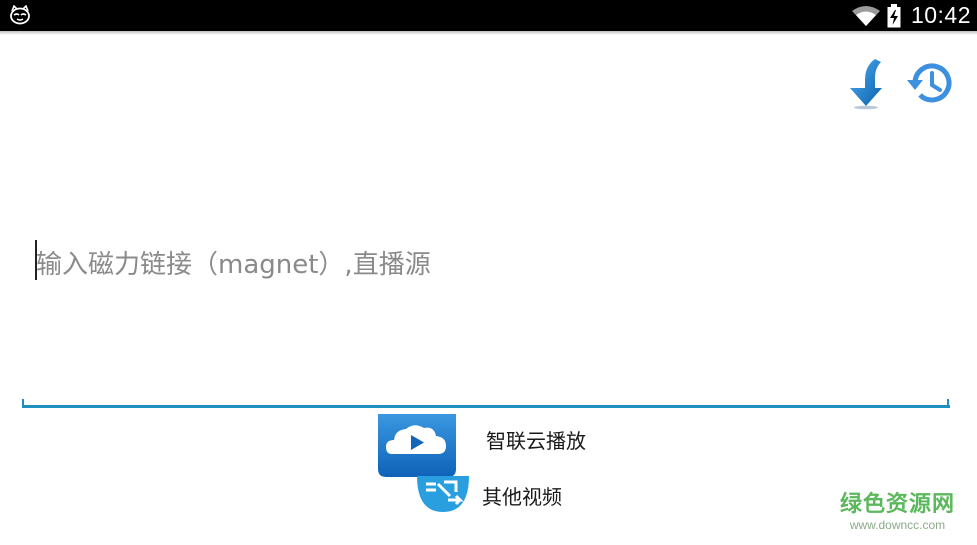  Describe the element at coordinates (488, 33) in the screenshot. I see `status-bar-shadow` at that location.